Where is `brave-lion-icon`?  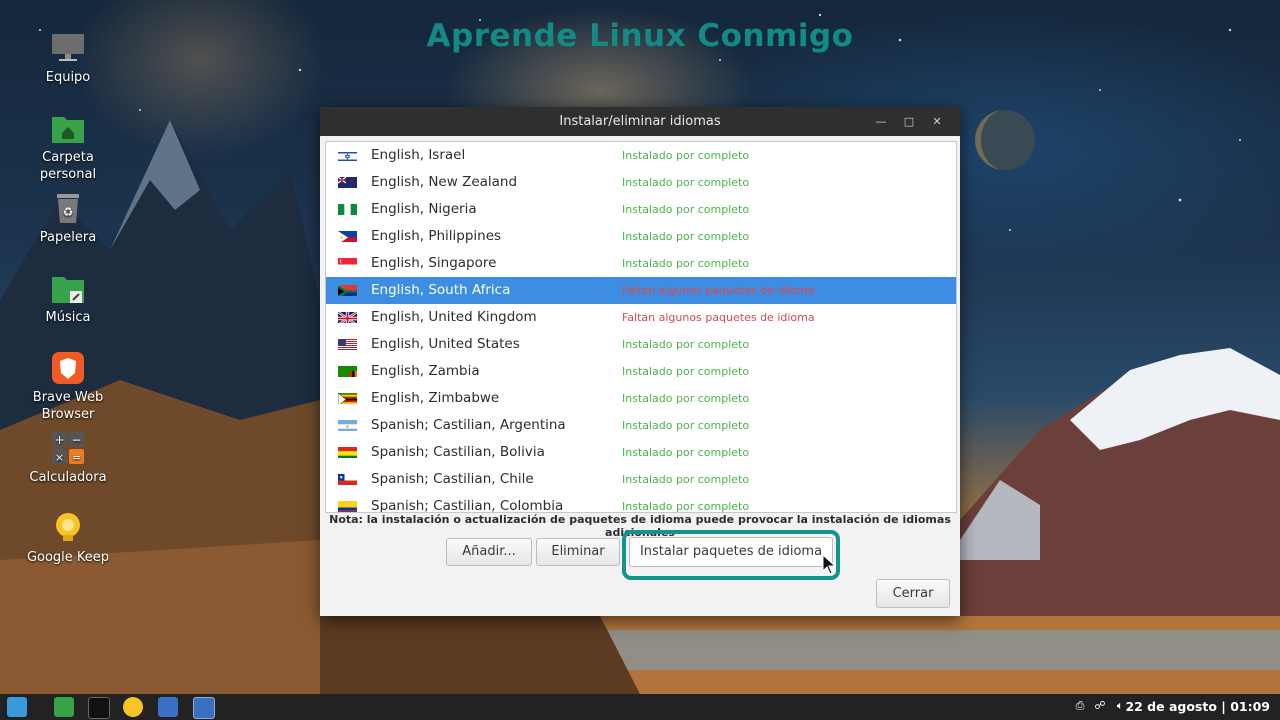 brave-lion-icon is located at coordinates (68, 368).